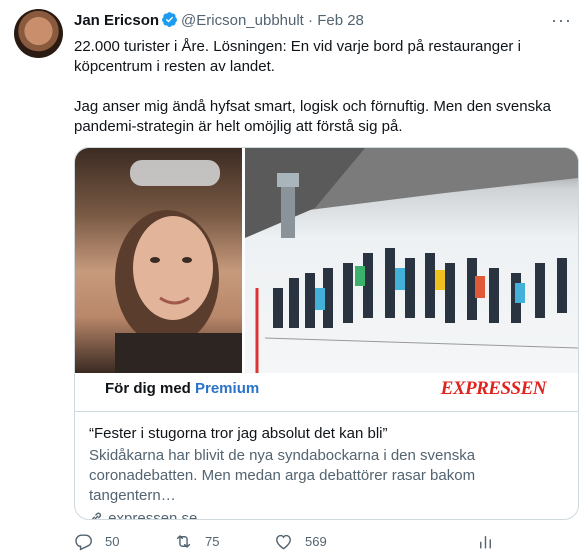 The height and width of the screenshot is (559, 586). I want to click on retweet-icon, so click(183, 541).